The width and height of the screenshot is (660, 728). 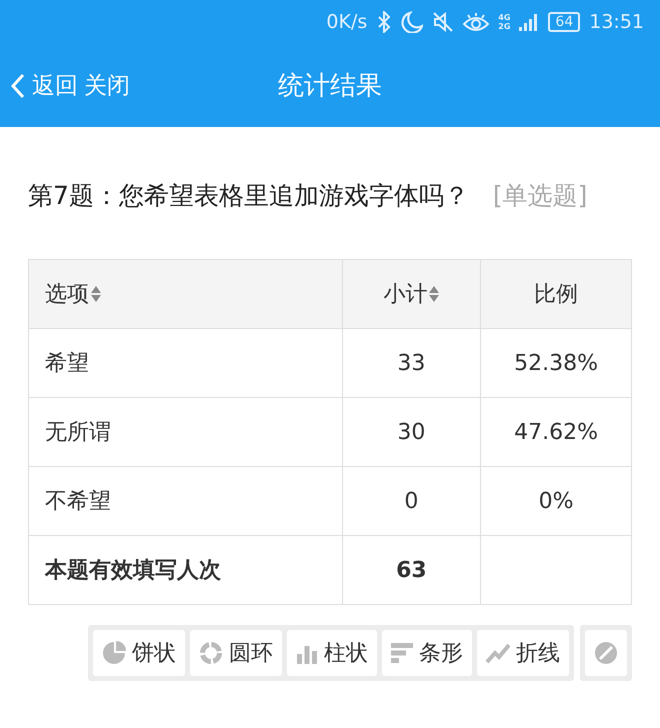 I want to click on chart-type-button: 折线, so click(x=523, y=653).